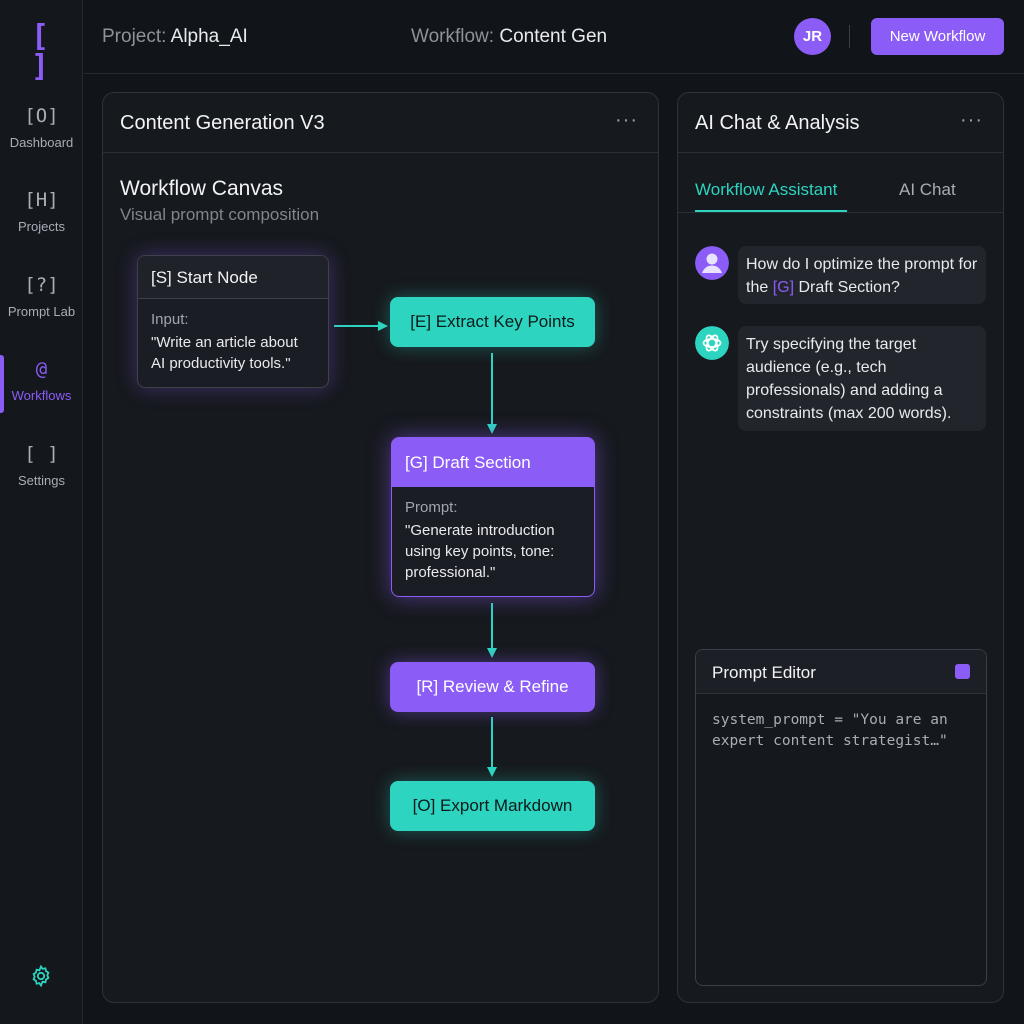  I want to click on project-breadcrumb: Project: Alpha_AI, so click(175, 37).